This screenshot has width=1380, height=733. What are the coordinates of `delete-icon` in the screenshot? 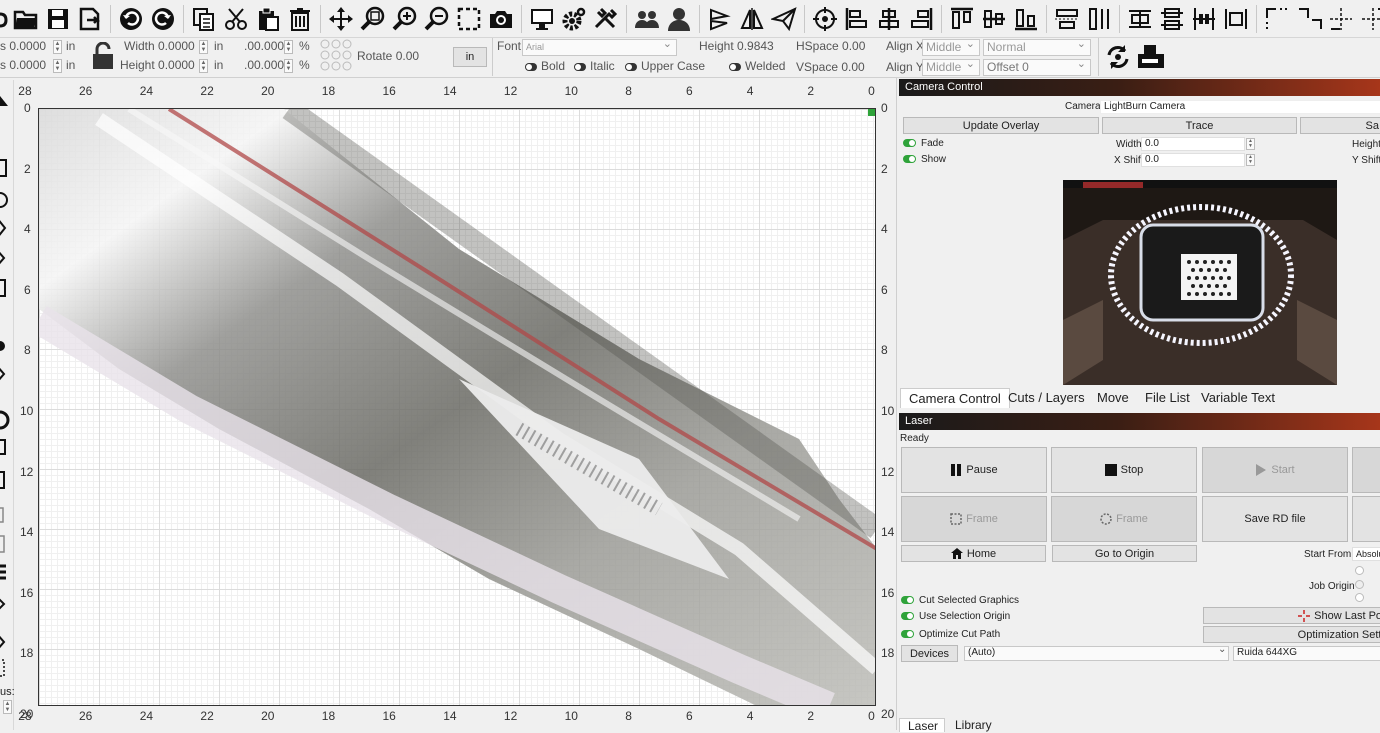 It's located at (300, 19).